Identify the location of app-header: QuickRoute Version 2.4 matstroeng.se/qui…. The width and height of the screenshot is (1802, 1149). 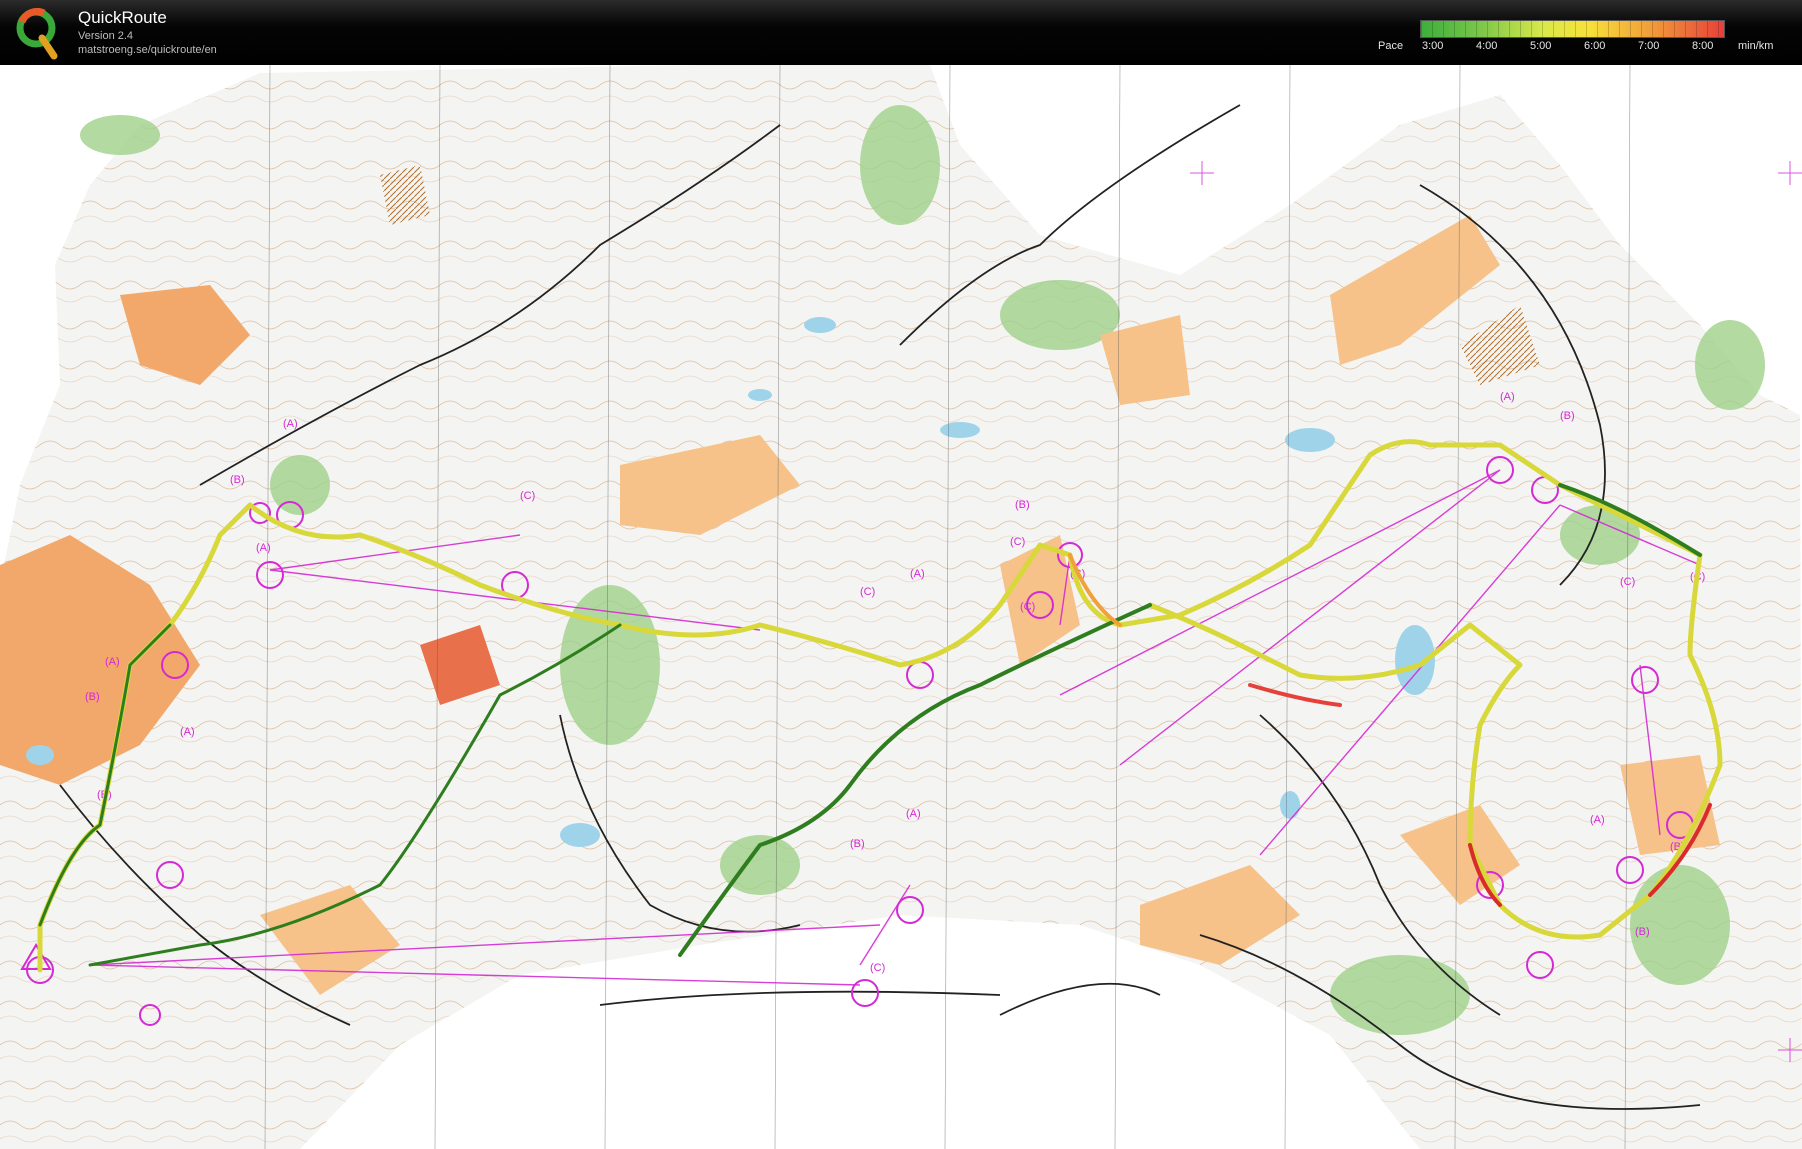
(901, 32).